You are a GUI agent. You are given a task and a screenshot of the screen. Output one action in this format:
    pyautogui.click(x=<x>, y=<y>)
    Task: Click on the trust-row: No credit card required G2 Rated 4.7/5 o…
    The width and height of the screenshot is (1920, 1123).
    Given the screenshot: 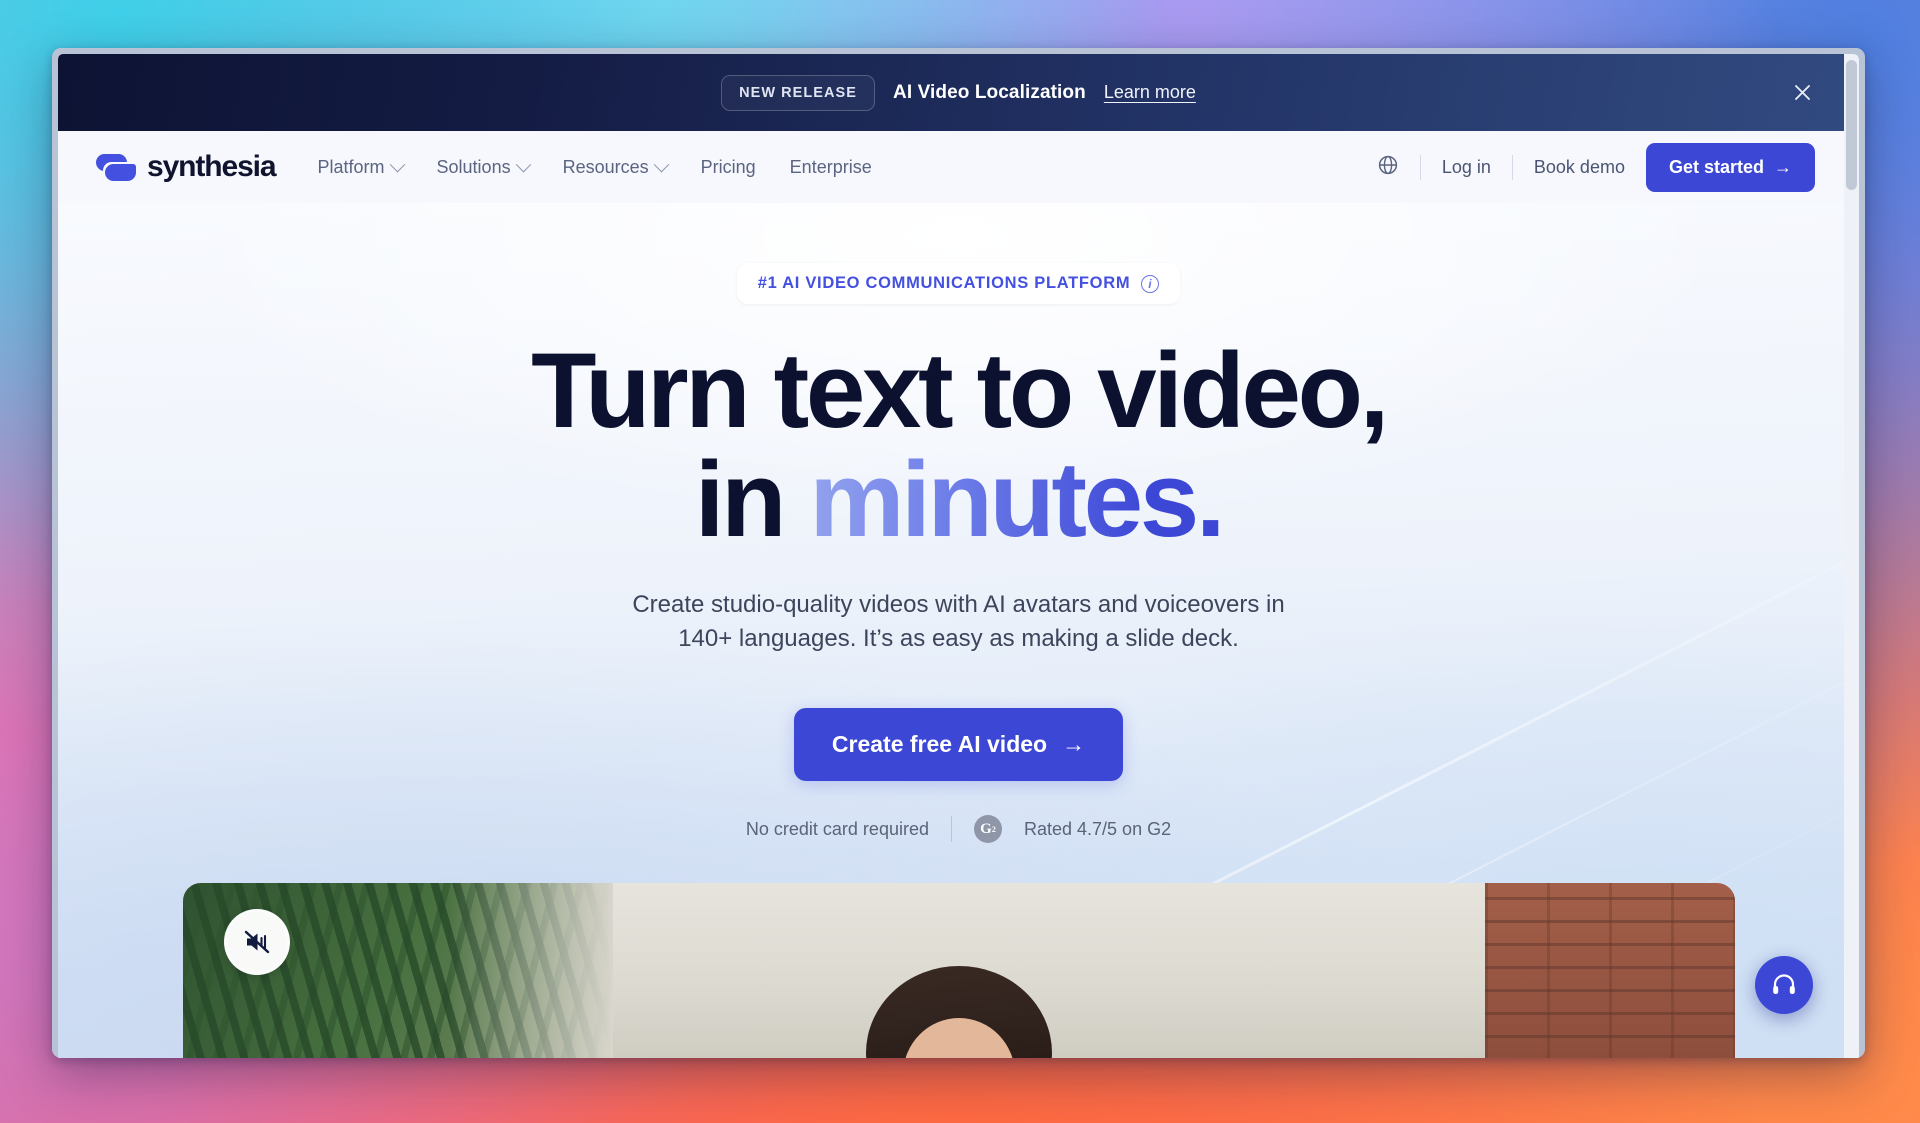 What is the action you would take?
    pyautogui.click(x=958, y=829)
    